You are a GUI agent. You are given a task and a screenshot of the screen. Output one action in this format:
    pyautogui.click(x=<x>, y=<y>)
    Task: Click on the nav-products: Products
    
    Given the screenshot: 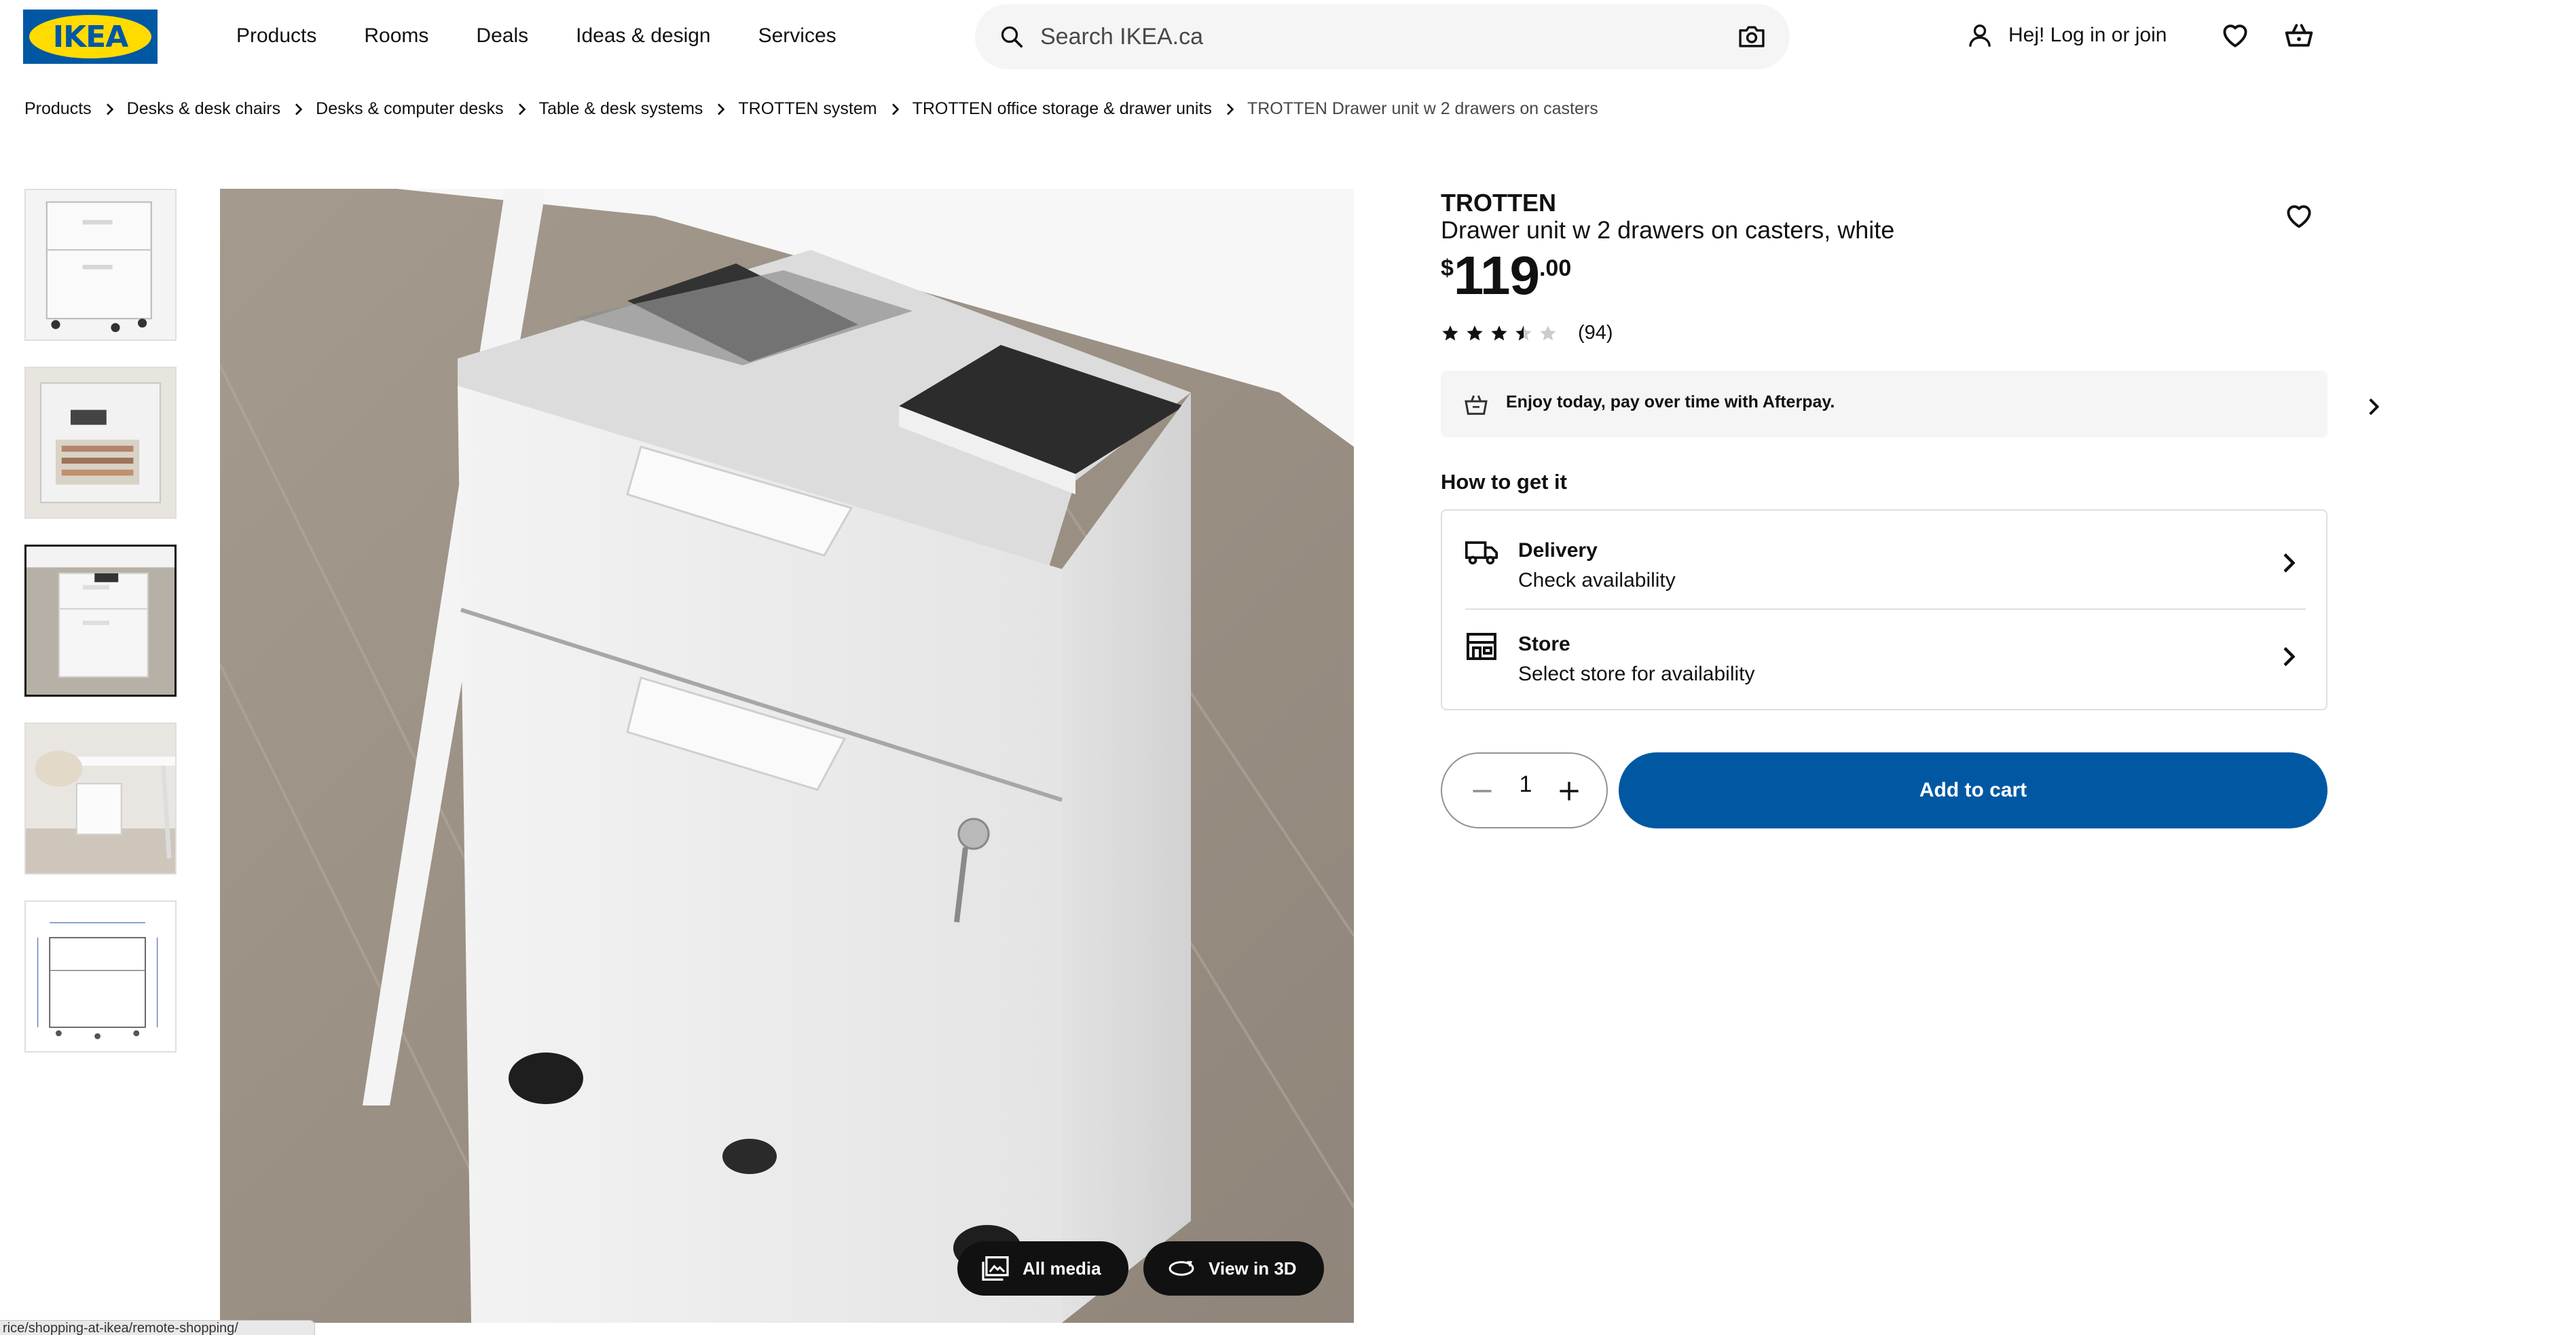 What is the action you would take?
    pyautogui.click(x=276, y=36)
    